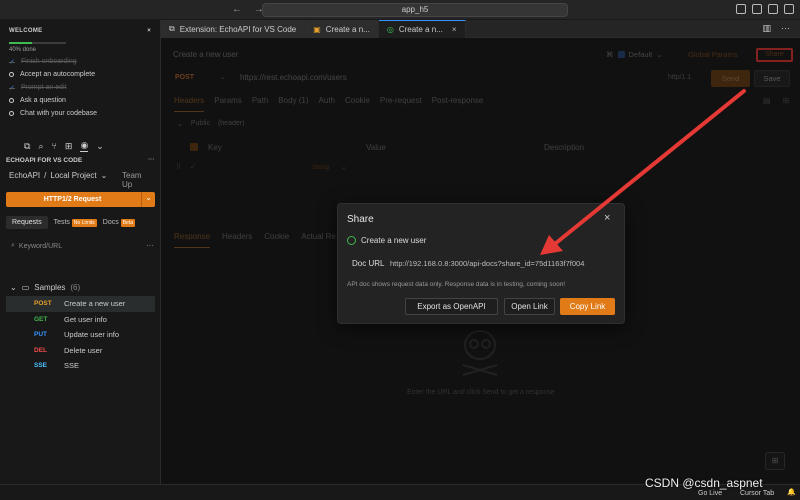  Describe the element at coordinates (757, 493) in the screenshot. I see `cursor-tab-button: Cursor Tab` at that location.